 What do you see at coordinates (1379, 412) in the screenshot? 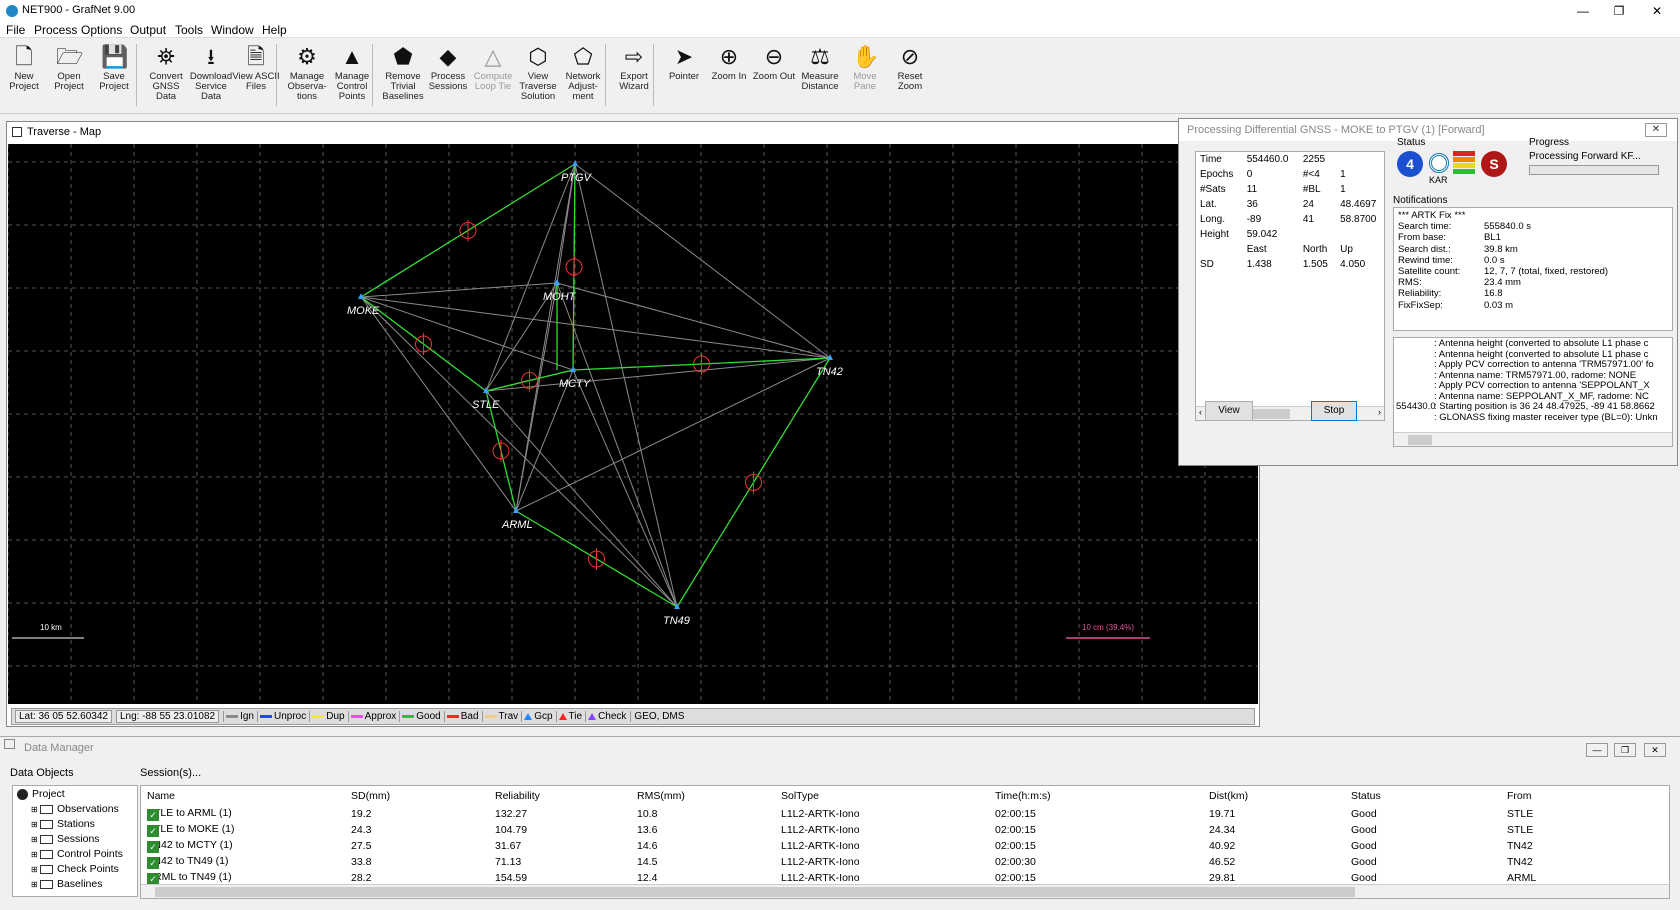
I see `scroll-right-icon: ›` at bounding box center [1379, 412].